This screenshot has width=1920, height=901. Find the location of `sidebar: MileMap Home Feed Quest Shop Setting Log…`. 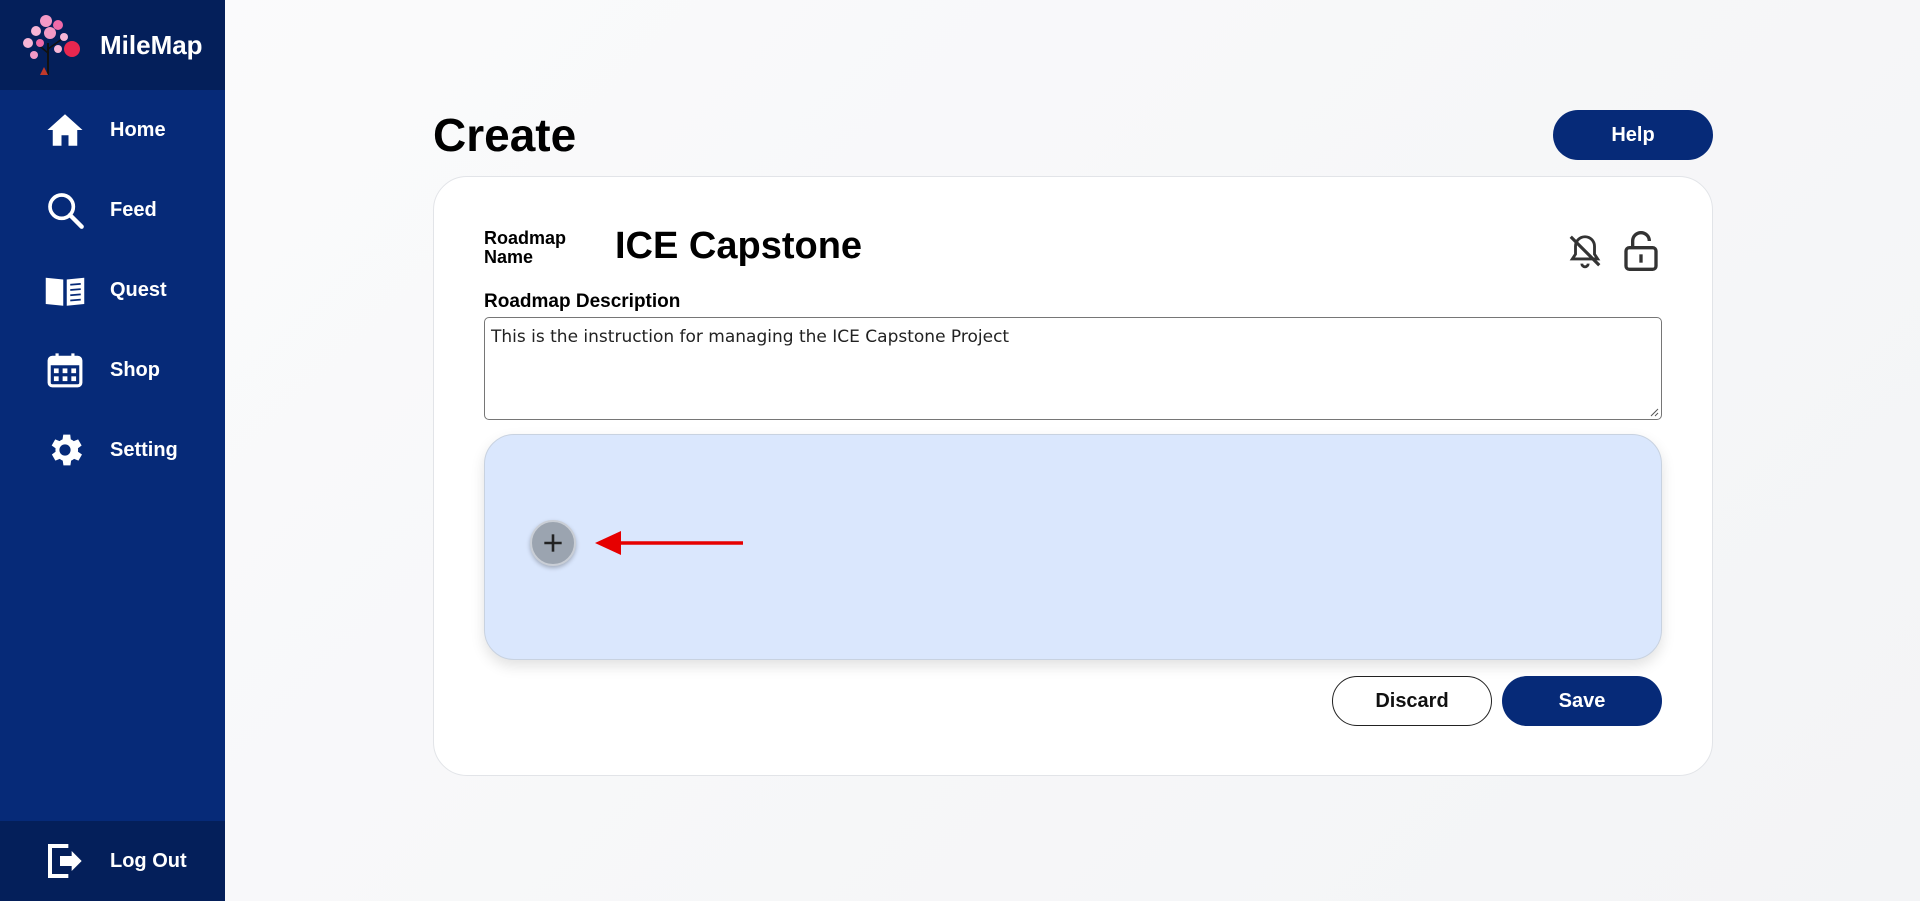

sidebar: MileMap Home Feed Quest Shop Setting Log… is located at coordinates (112, 450).